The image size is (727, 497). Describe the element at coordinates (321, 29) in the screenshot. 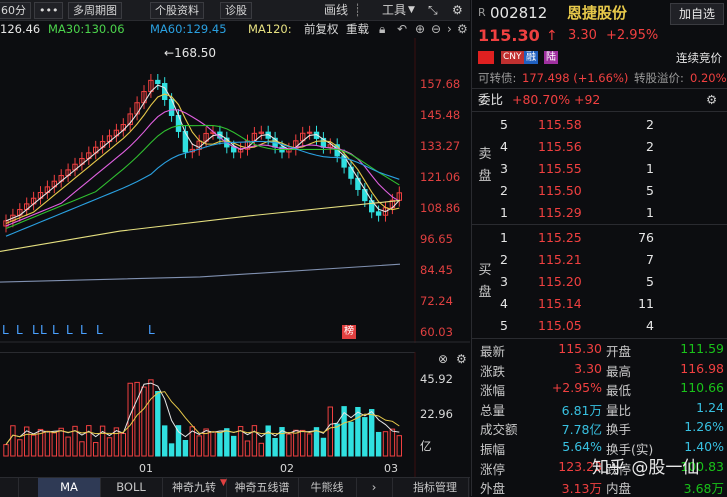

I see `fuquan-toggle: 前复权` at that location.